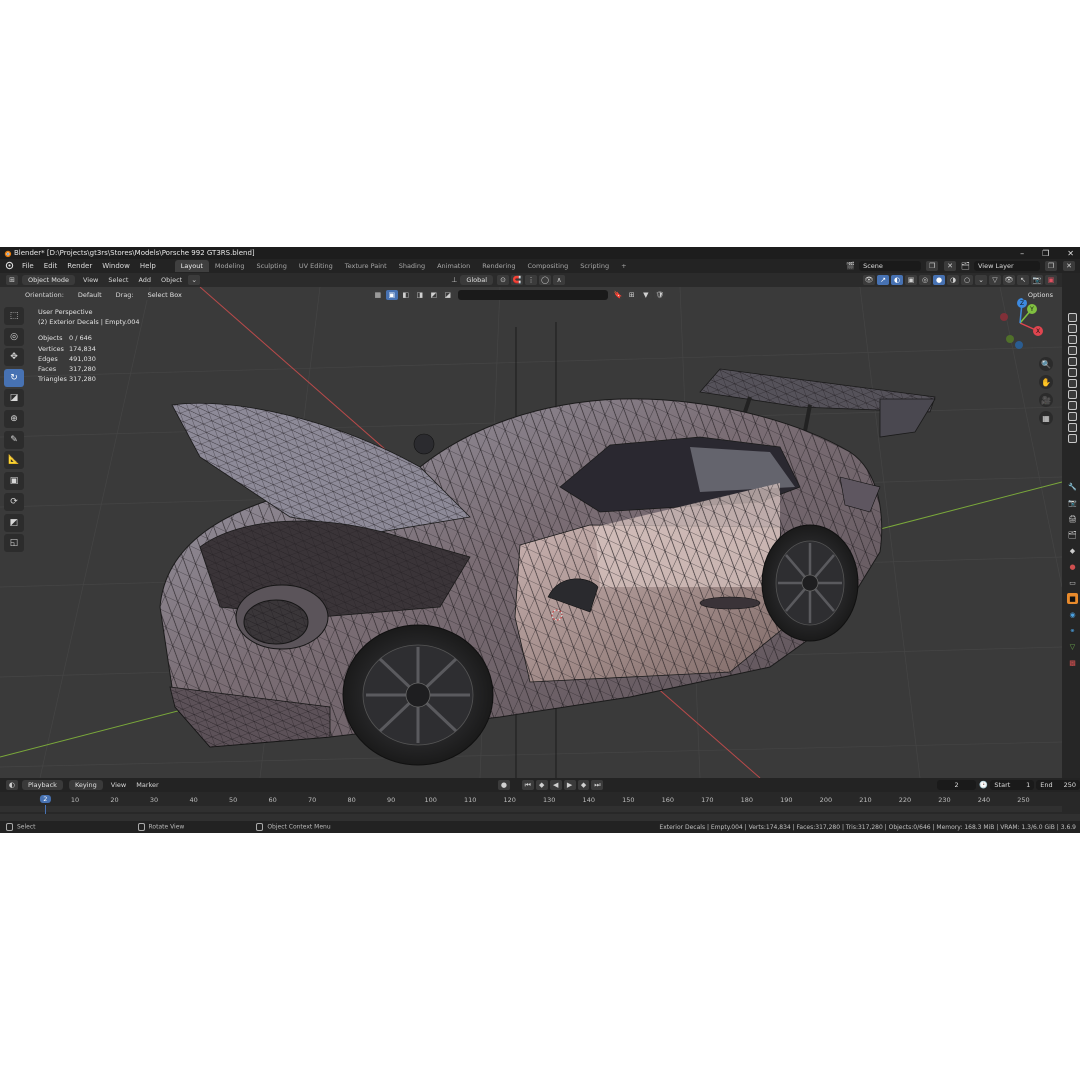 This screenshot has width=1080, height=1080. I want to click on texture-properties-icon: ▩, so click(1072, 662).